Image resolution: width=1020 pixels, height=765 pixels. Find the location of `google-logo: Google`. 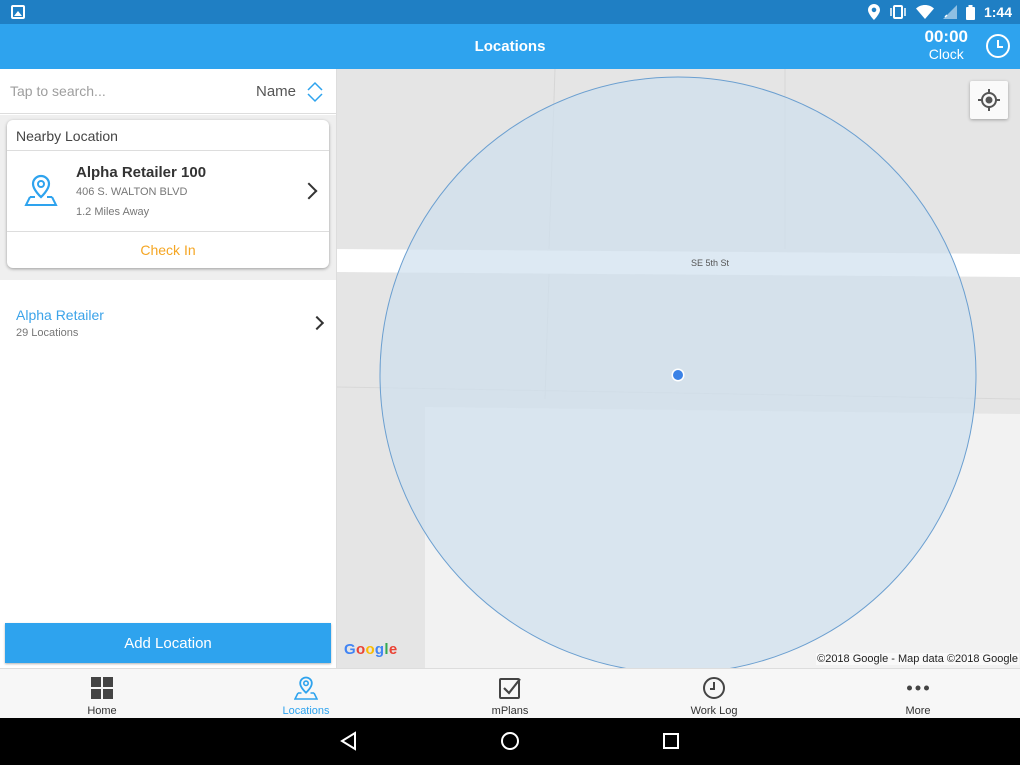

google-logo: Google is located at coordinates (371, 649).